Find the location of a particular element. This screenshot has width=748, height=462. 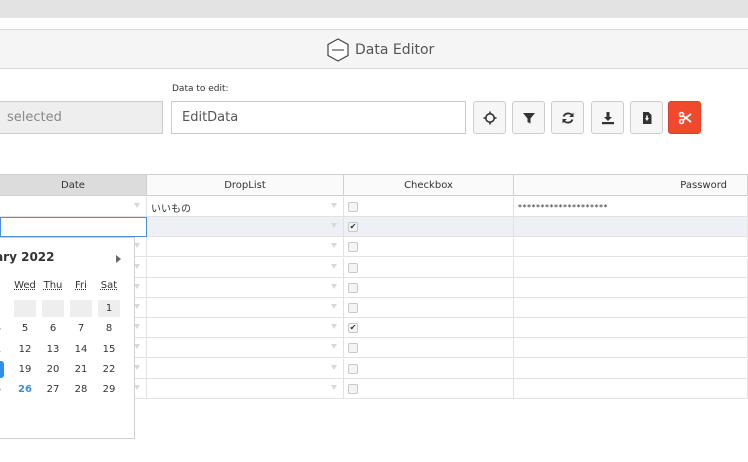

crosshair-icon is located at coordinates (489, 117).